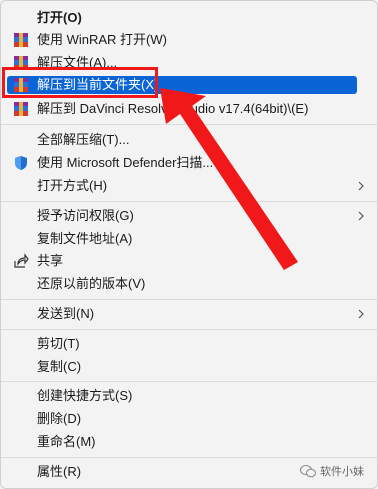  Describe the element at coordinates (229, 179) in the screenshot. I see `annotation-arrow` at that location.